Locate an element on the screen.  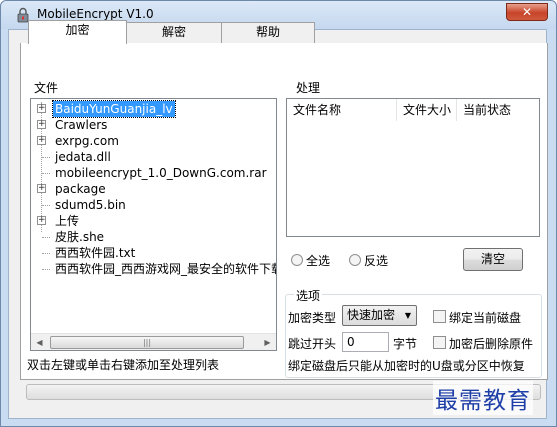
tree-item-label: BaiduYunGuanjia_lv is located at coordinates (114, 109).